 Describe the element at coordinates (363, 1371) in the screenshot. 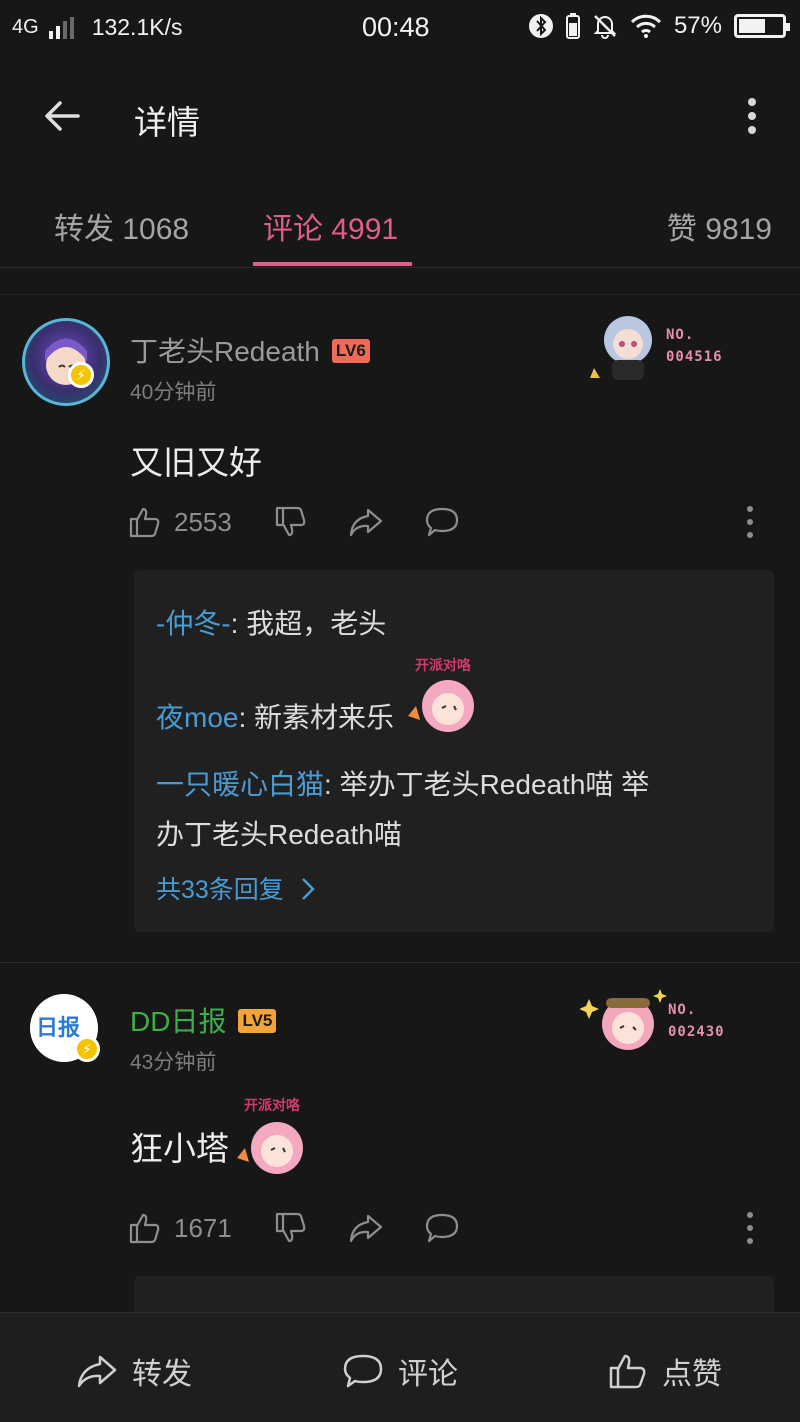

I see `comment-icon` at that location.